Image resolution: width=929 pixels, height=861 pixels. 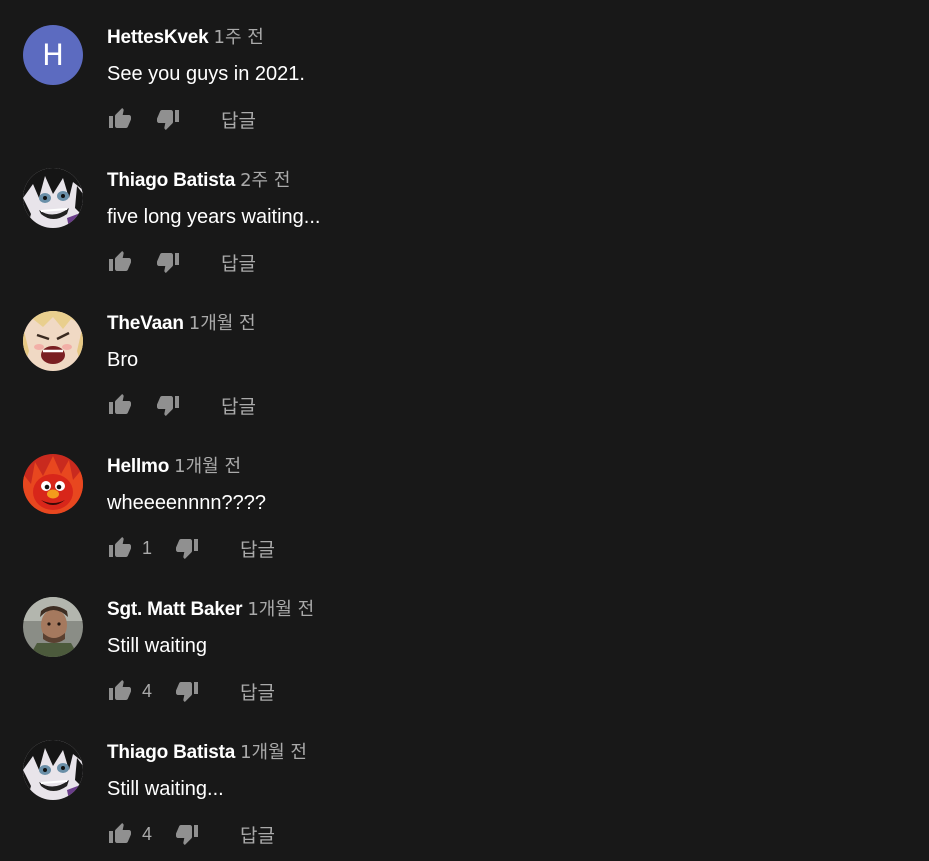 I want to click on author-name: Hellmo, so click(x=138, y=466).